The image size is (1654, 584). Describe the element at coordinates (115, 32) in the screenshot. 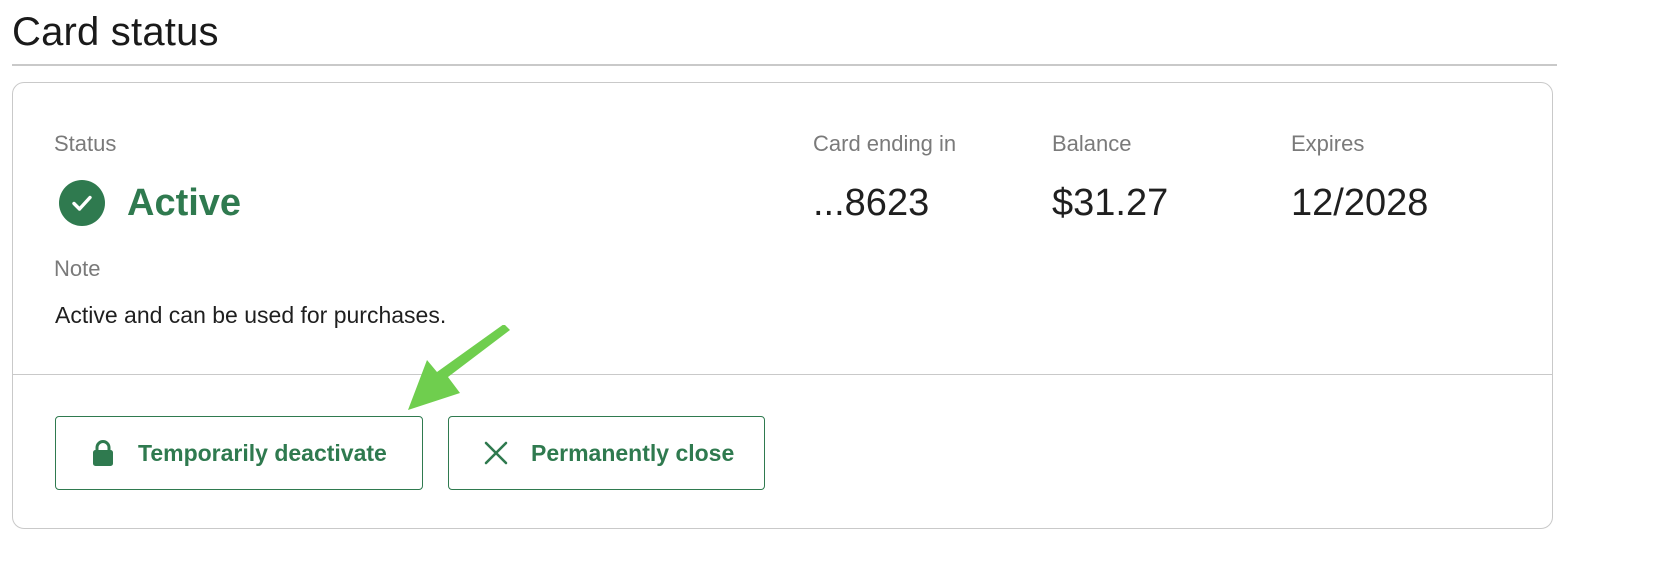

I see `page-title: Card status` at that location.